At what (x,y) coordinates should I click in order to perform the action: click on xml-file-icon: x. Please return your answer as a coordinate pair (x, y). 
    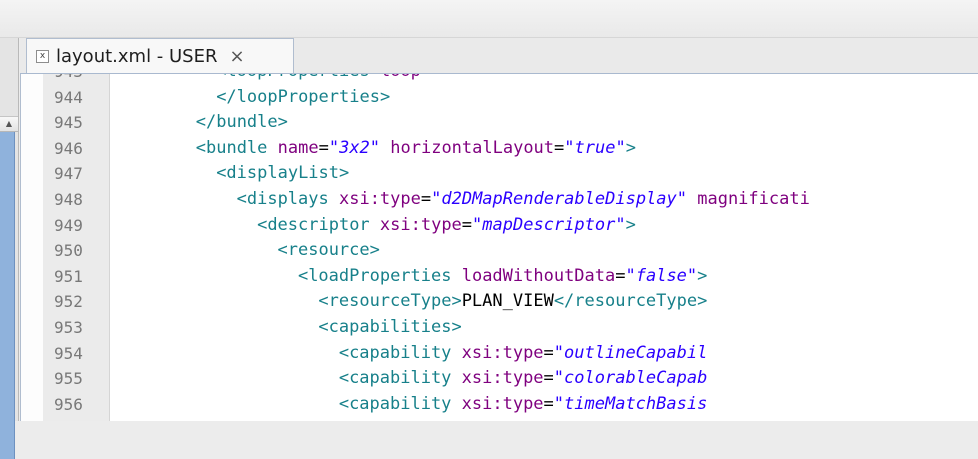
    Looking at the image, I should click on (42, 56).